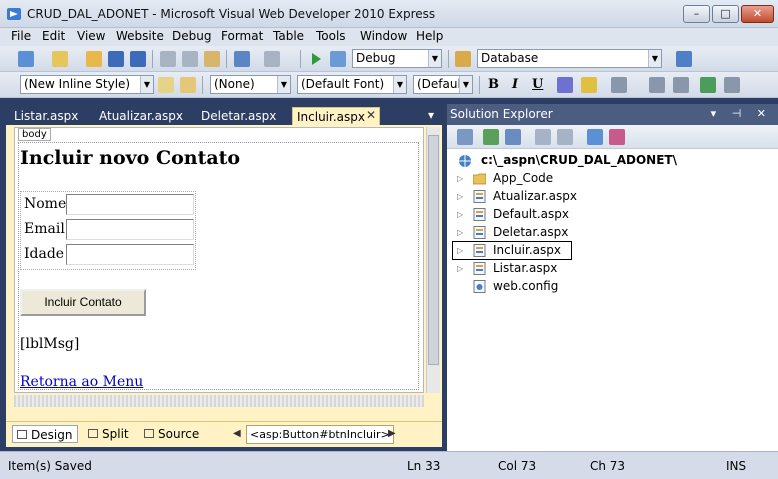 This screenshot has width=778, height=479. Describe the element at coordinates (94, 59) in the screenshot. I see `open-file-icon` at that location.